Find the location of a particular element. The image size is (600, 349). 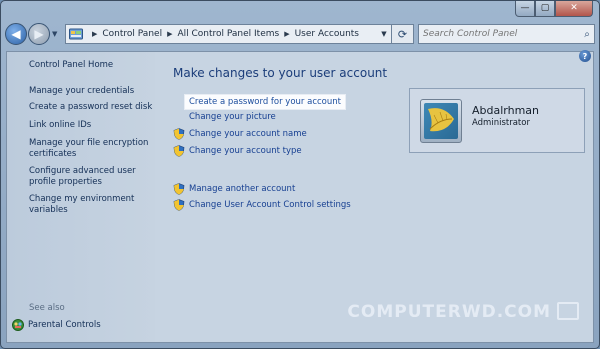

recent-pages-dropdown: ▼ is located at coordinates (57, 34).